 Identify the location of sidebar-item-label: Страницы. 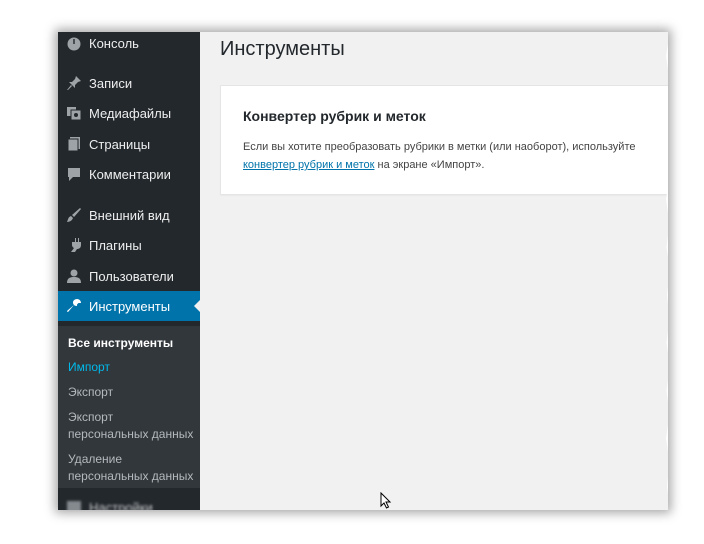
(120, 144).